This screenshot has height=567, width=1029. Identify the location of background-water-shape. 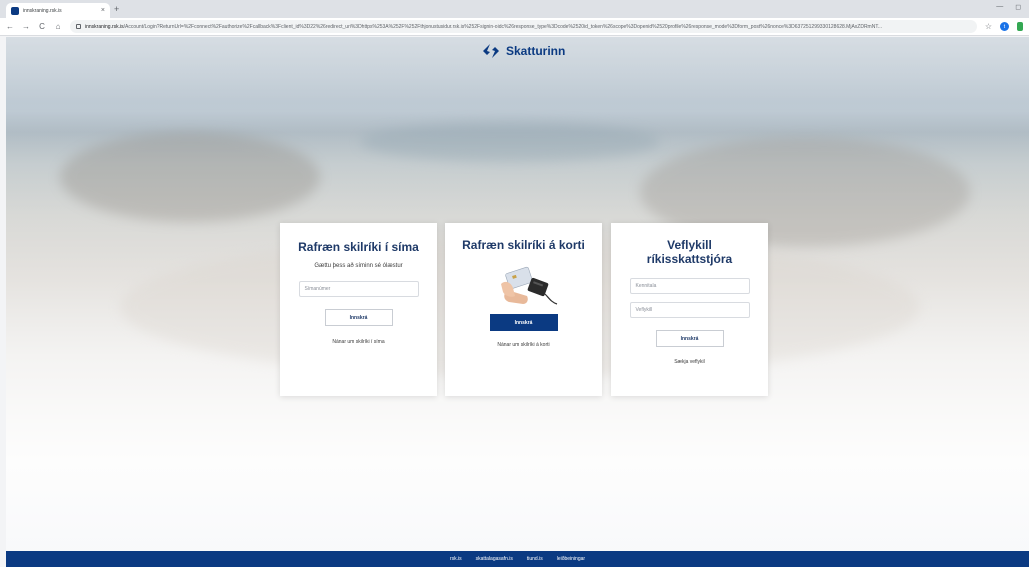
(510, 142).